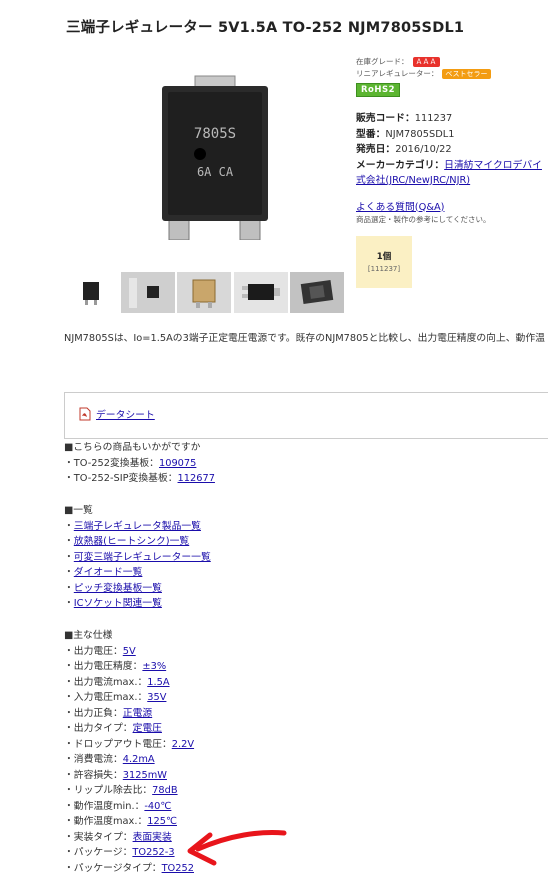 Image resolution: width=548 pixels, height=884 pixels. I want to click on chip-top-thumbnail-icon, so click(204, 293).